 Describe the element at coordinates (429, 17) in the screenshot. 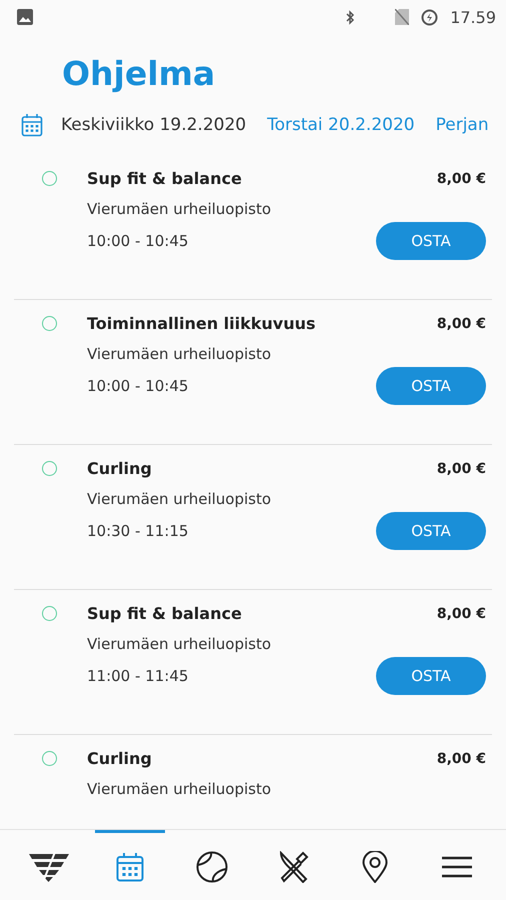

I see `data-saver-icon` at that location.